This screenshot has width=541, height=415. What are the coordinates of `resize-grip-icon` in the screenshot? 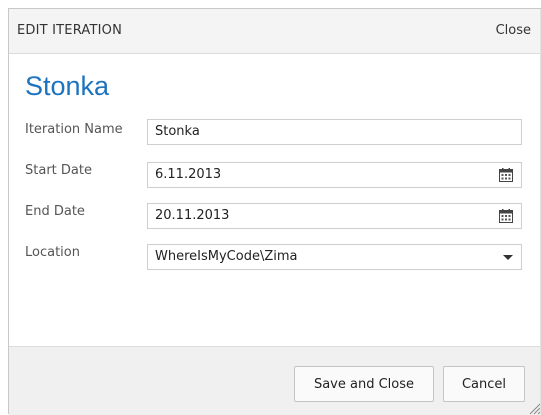 It's located at (534, 408).